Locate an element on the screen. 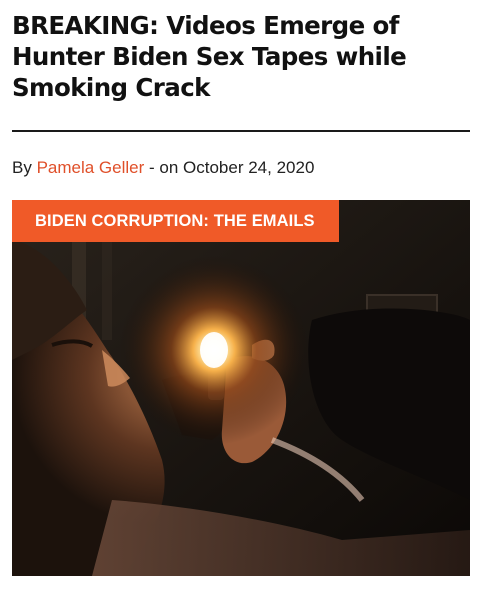  category-tag: BIDEN CORRUPTION: THE EMAILS is located at coordinates (175, 221).